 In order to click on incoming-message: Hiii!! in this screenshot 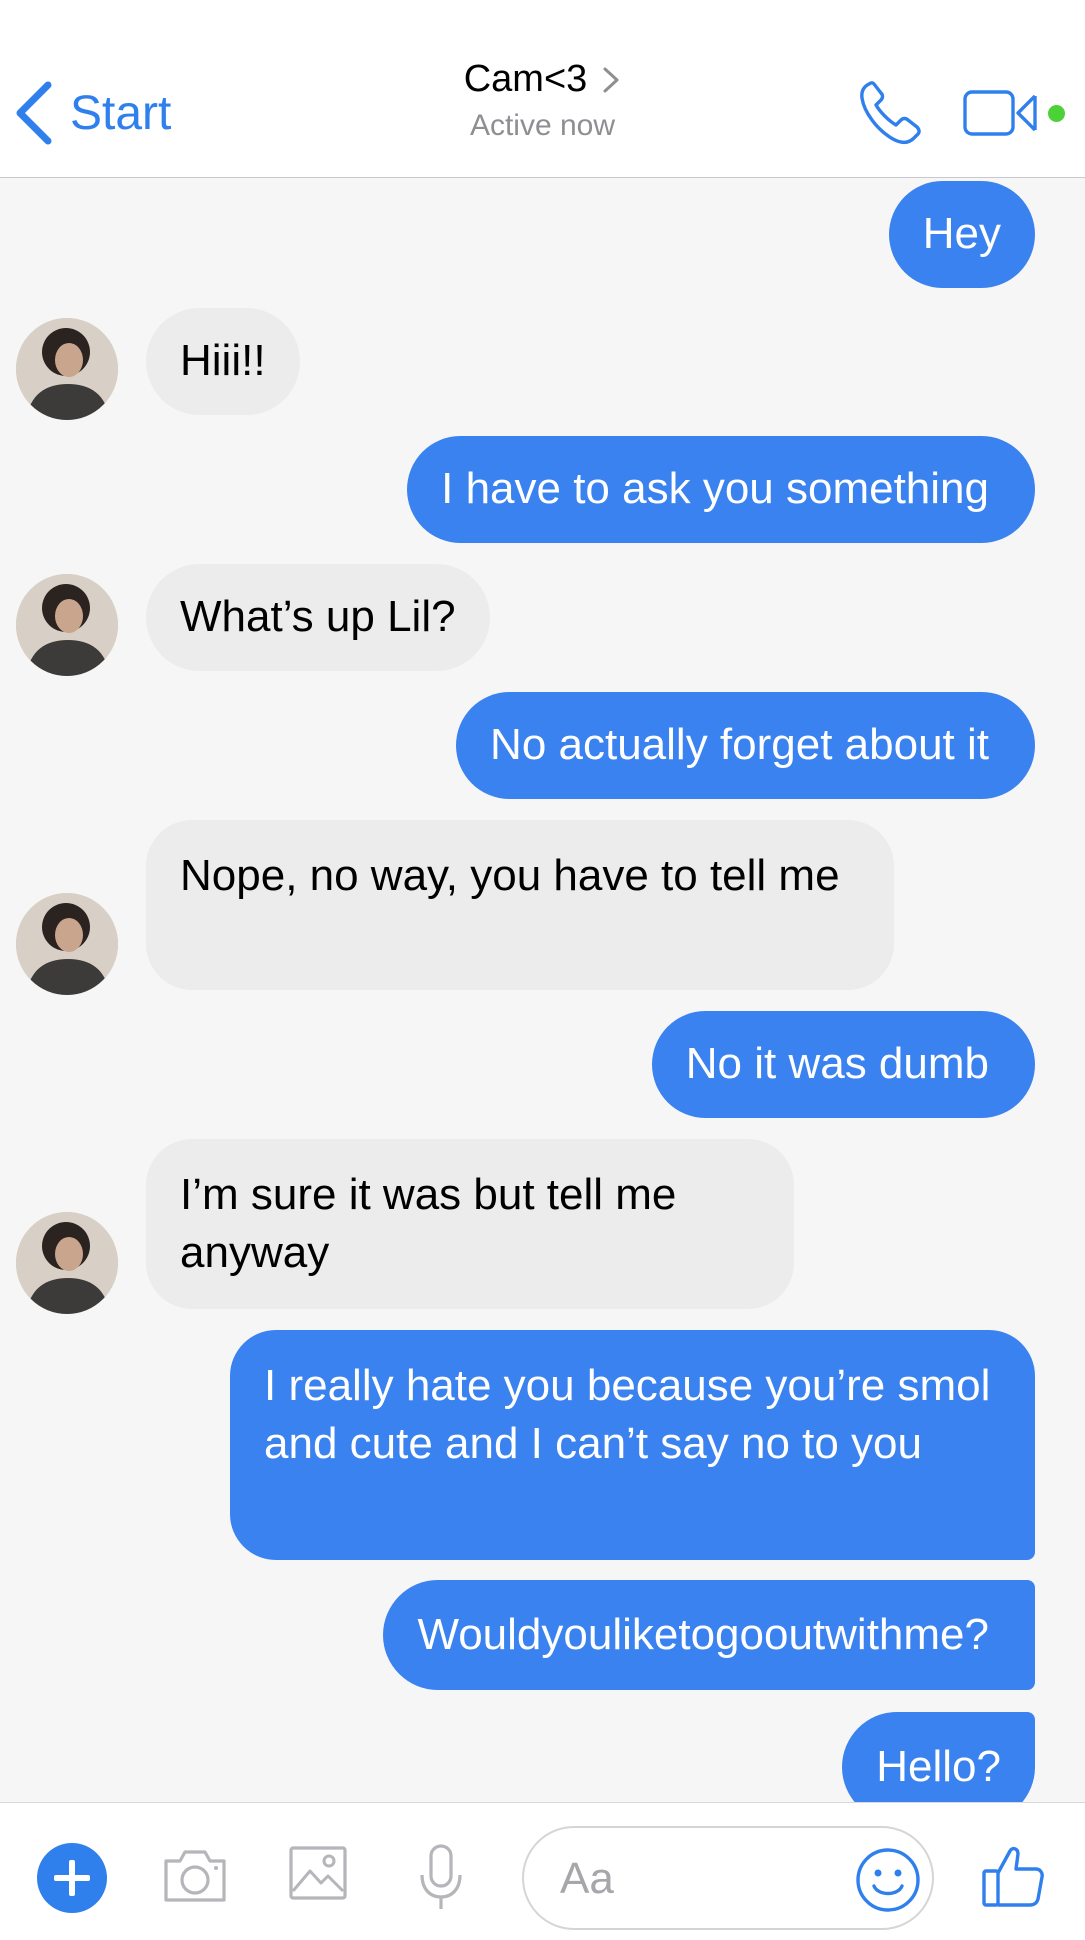, I will do `click(223, 361)`.